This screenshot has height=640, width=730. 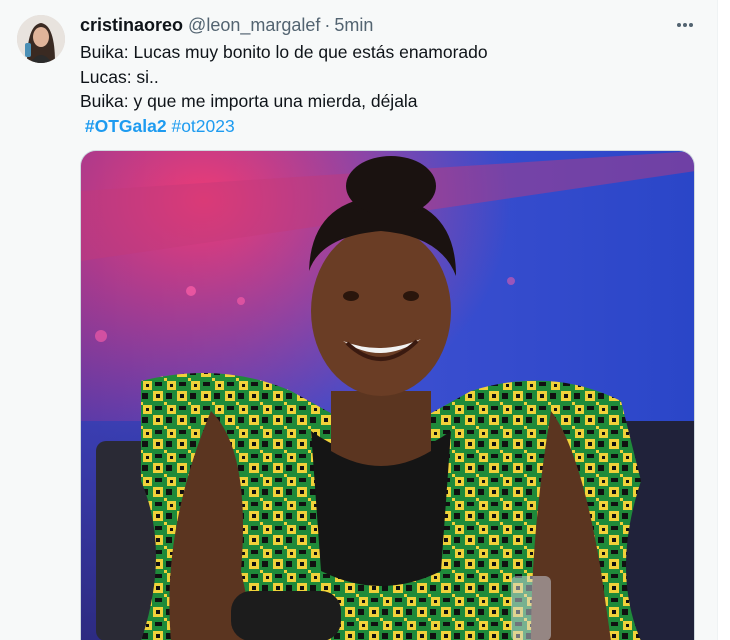 I want to click on timestamp: 5min, so click(x=353, y=25).